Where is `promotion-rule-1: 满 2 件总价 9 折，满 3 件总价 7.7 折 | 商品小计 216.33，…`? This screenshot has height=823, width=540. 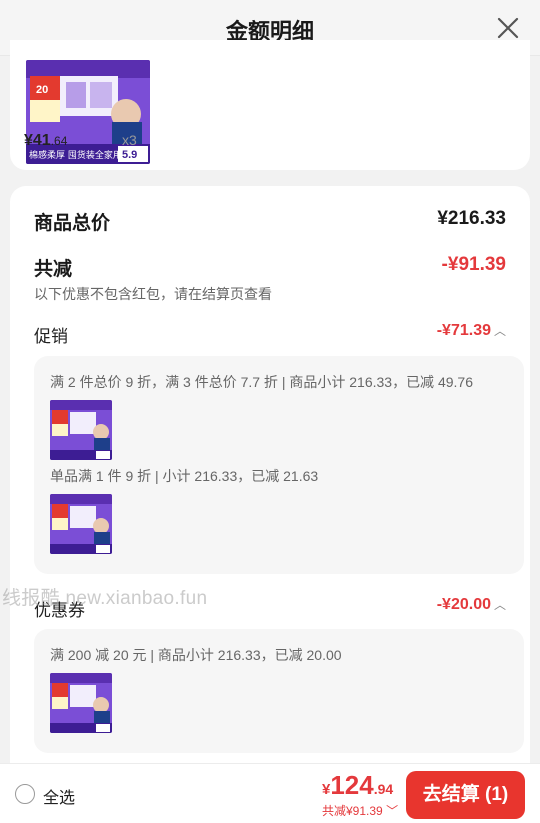
promotion-rule-1: 满 2 件总价 9 折，满 3 件总价 7.7 折 | 商品小计 216.33，… is located at coordinates (261, 382).